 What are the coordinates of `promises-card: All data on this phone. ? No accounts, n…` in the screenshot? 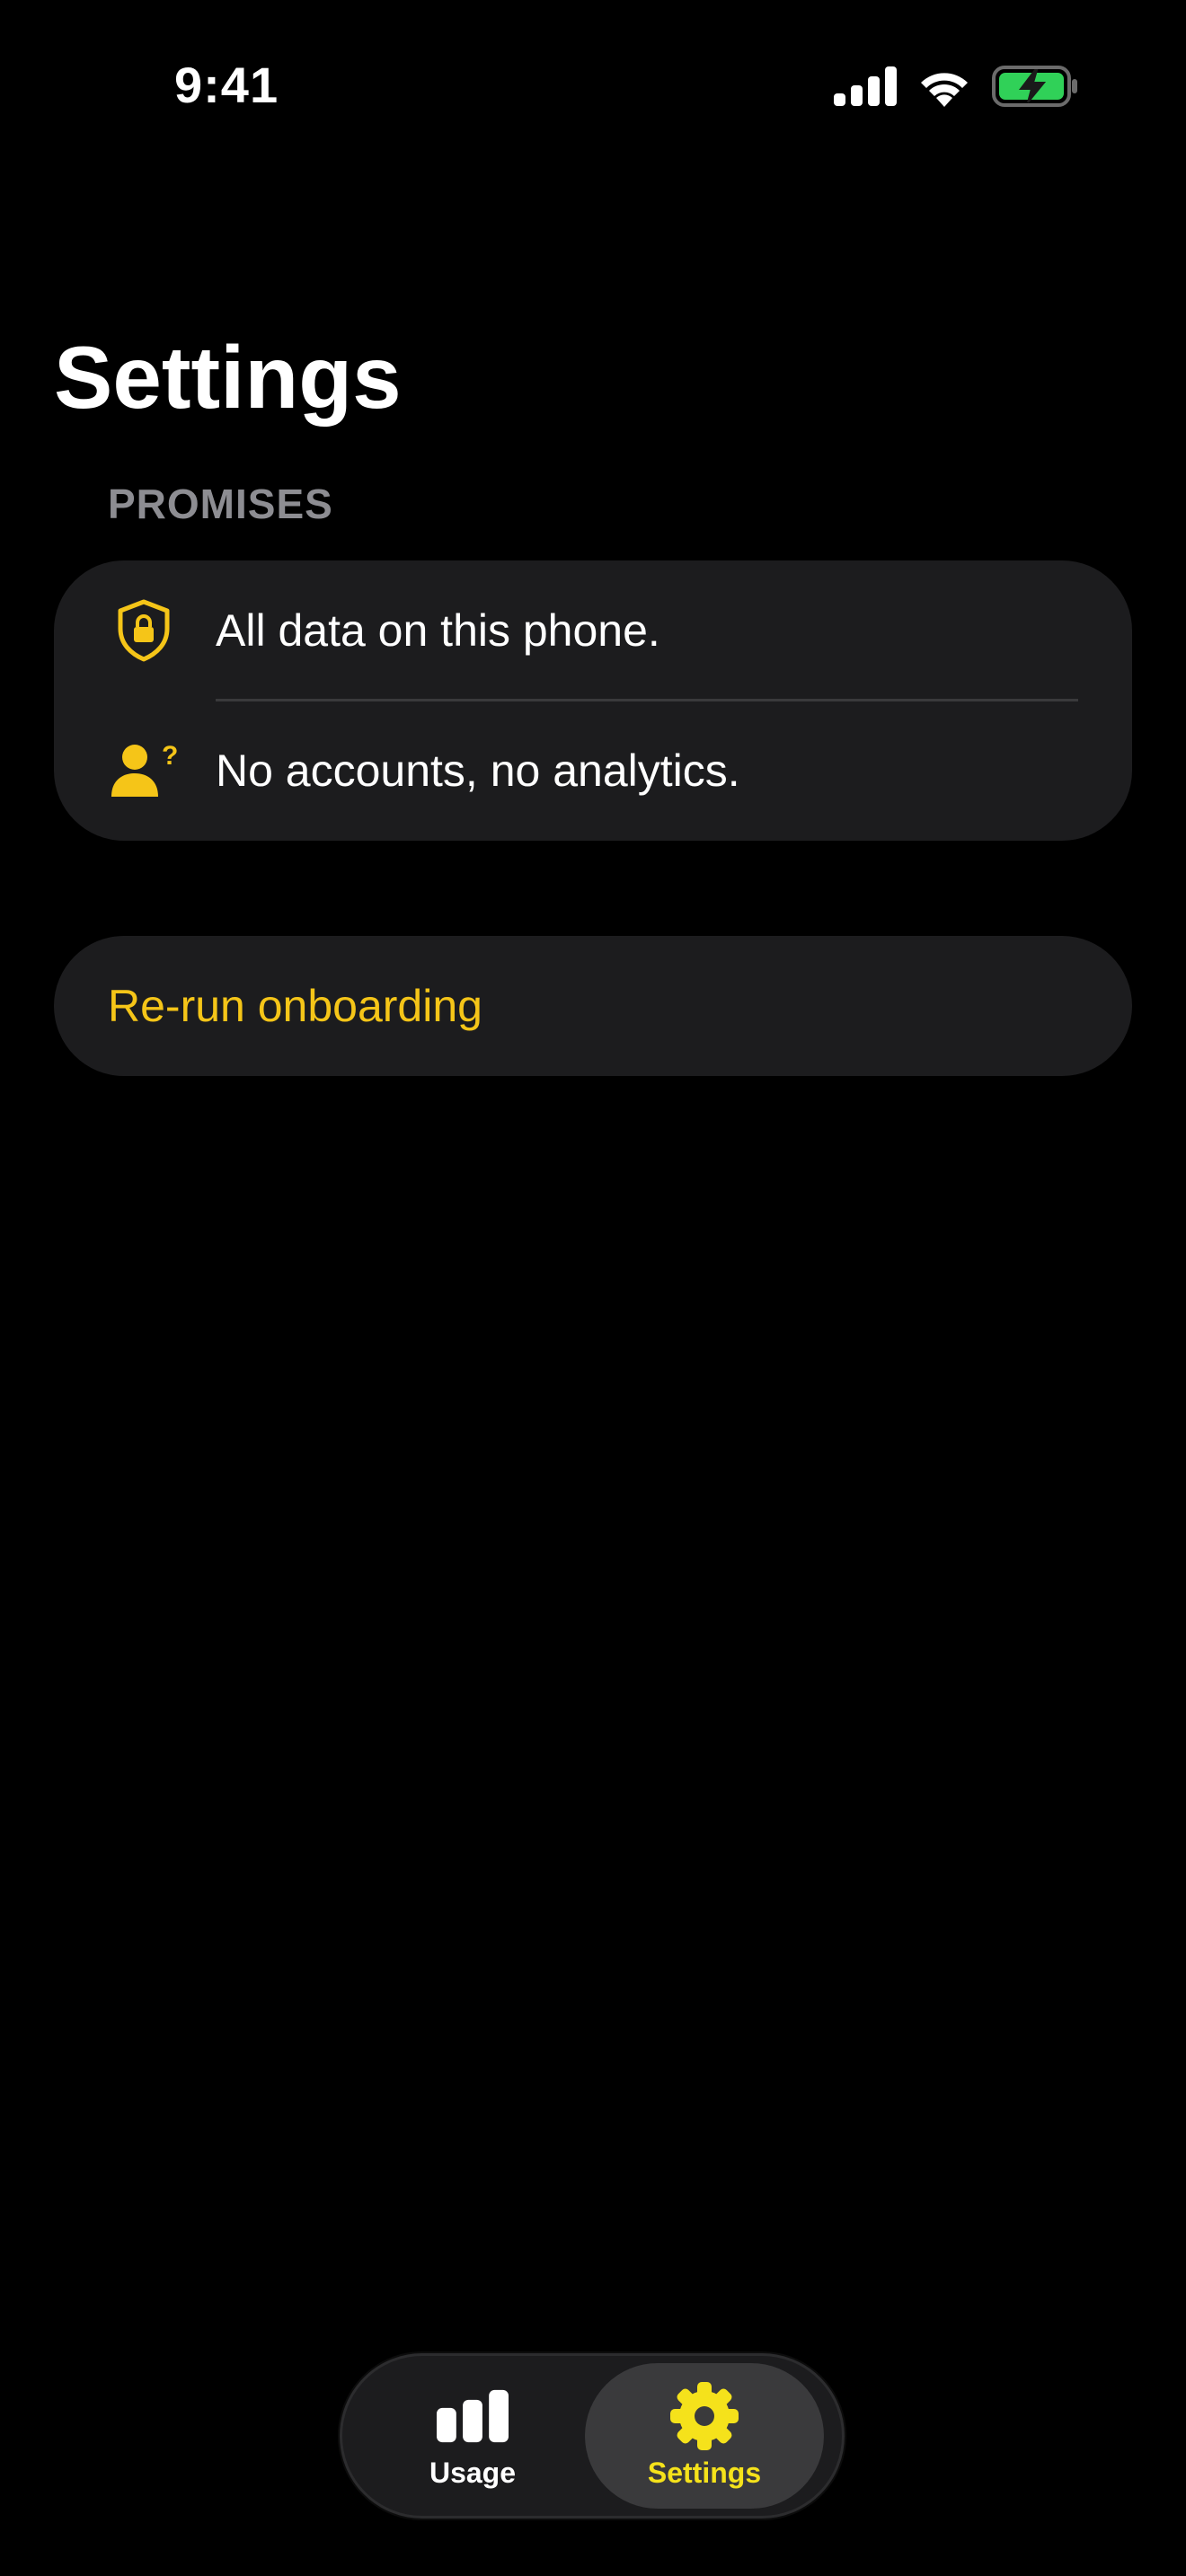 It's located at (593, 700).